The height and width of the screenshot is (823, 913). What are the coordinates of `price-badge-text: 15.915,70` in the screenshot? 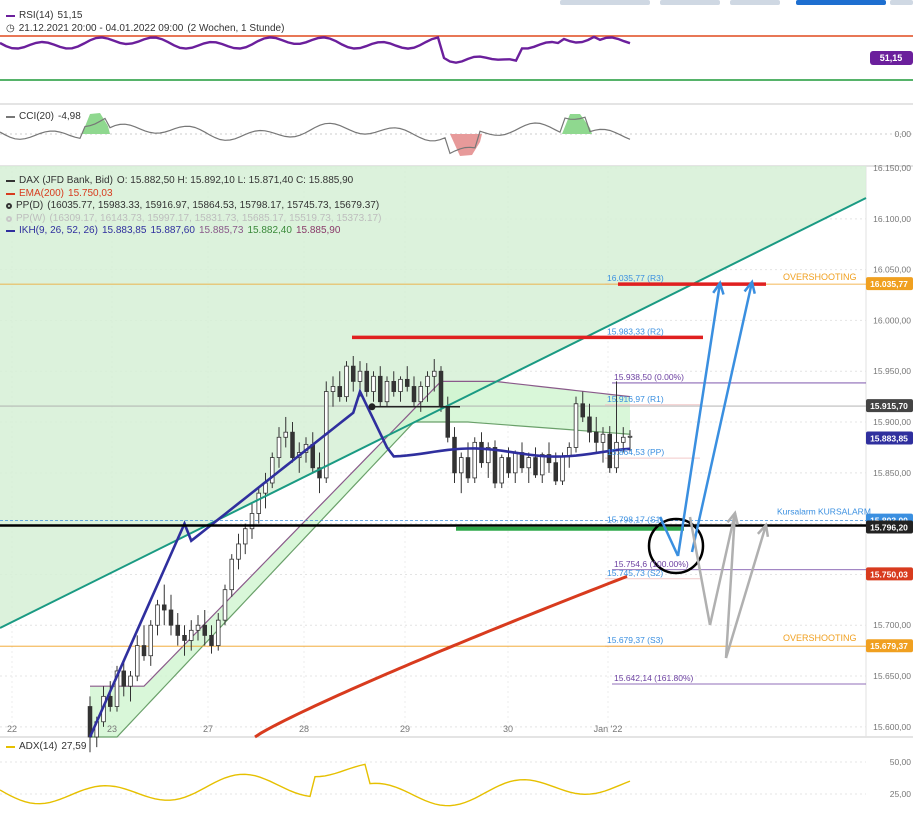 It's located at (889, 406).